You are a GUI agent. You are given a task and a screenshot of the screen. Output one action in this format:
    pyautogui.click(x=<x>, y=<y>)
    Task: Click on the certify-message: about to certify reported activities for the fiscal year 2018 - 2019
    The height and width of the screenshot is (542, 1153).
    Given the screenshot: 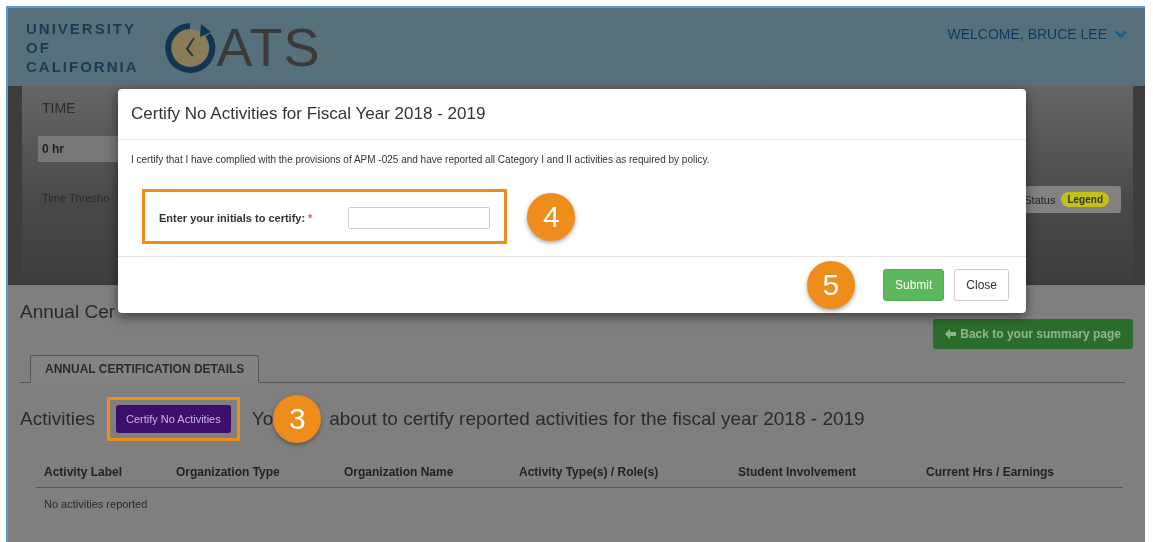 What is the action you would take?
    pyautogui.click(x=597, y=419)
    